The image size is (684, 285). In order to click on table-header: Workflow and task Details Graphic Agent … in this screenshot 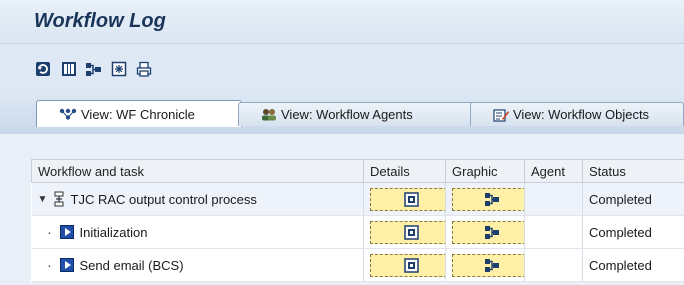, I will do `click(357, 171)`.